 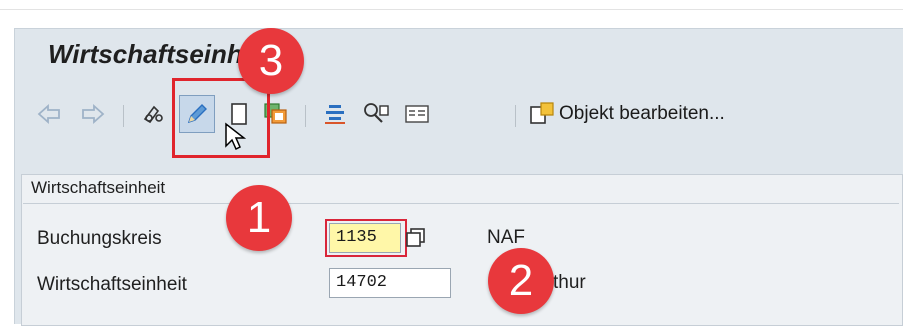 I want to click on back-button, so click(x=49, y=114).